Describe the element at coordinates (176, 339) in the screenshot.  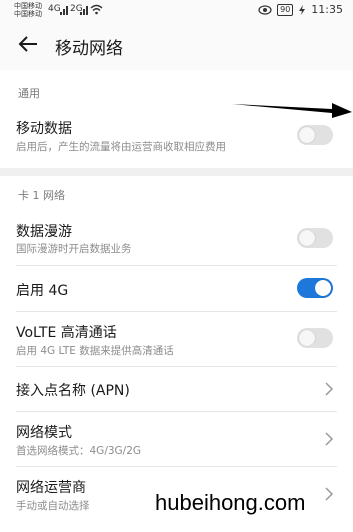
I see `row-volte: VoLTE 高清通话 启用 4G LTE 数据来提供高清通话` at that location.